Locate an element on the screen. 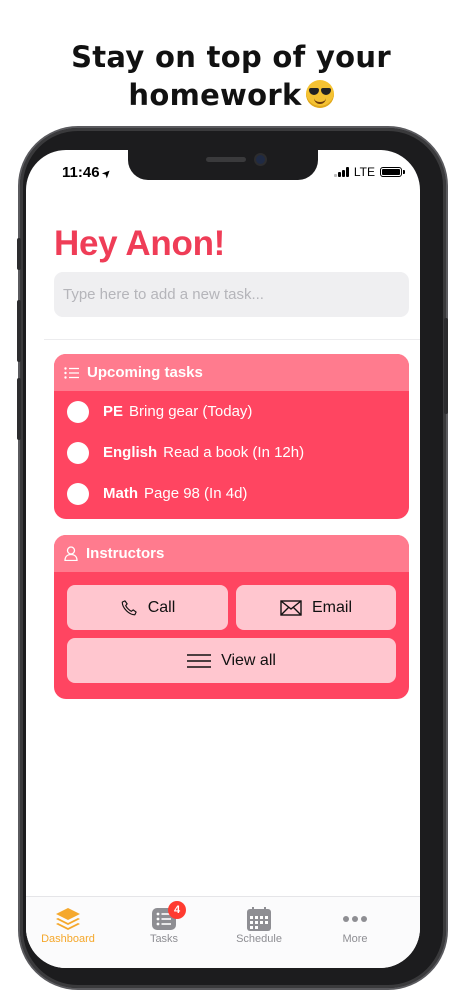  status-time-text: 11:46 is located at coordinates (81, 172).